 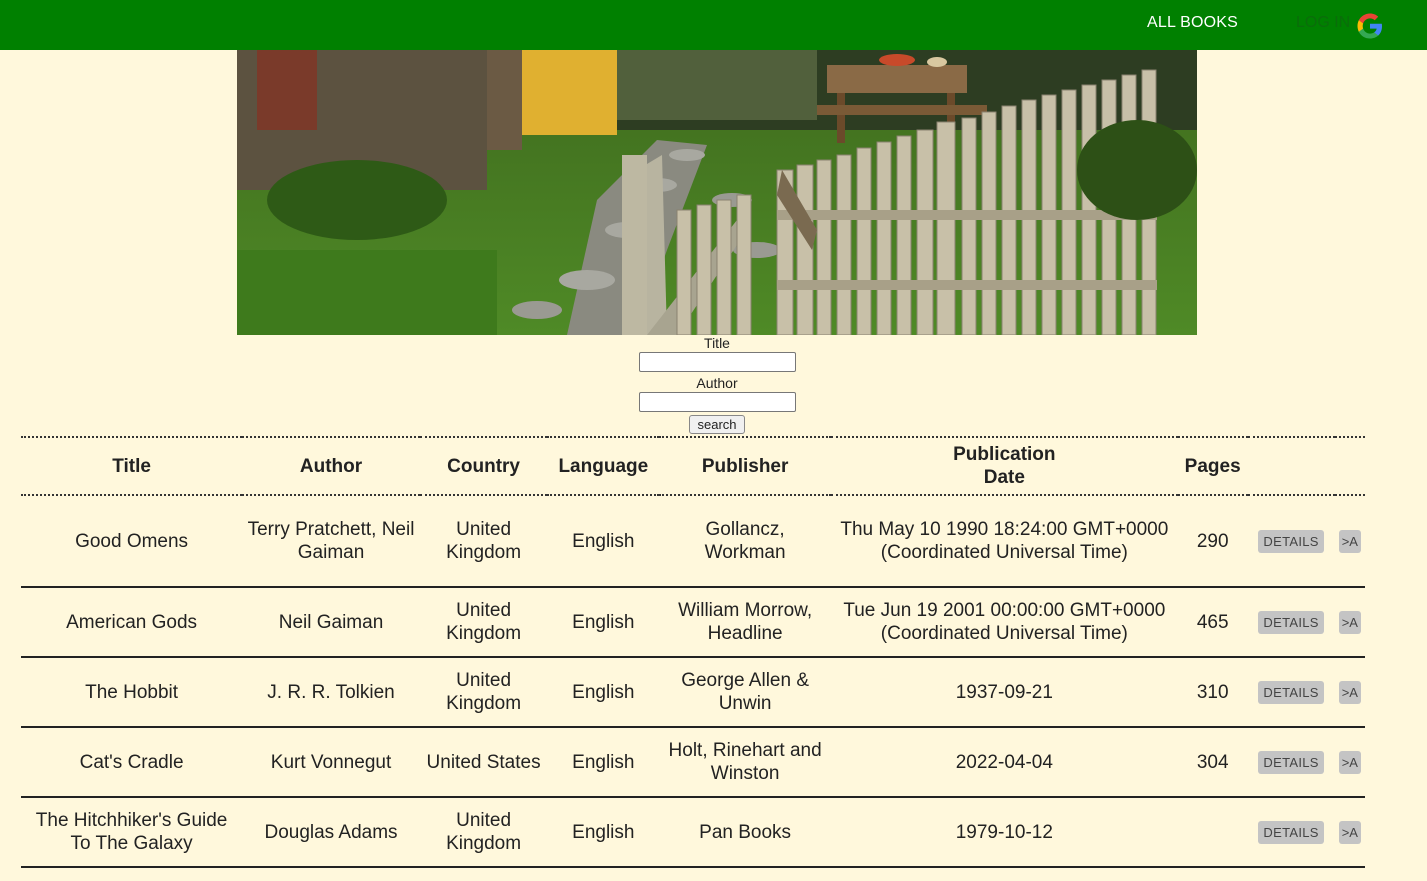 I want to click on cell-title: The Hitchhiker's Guide To The Galaxy, so click(x=132, y=833).